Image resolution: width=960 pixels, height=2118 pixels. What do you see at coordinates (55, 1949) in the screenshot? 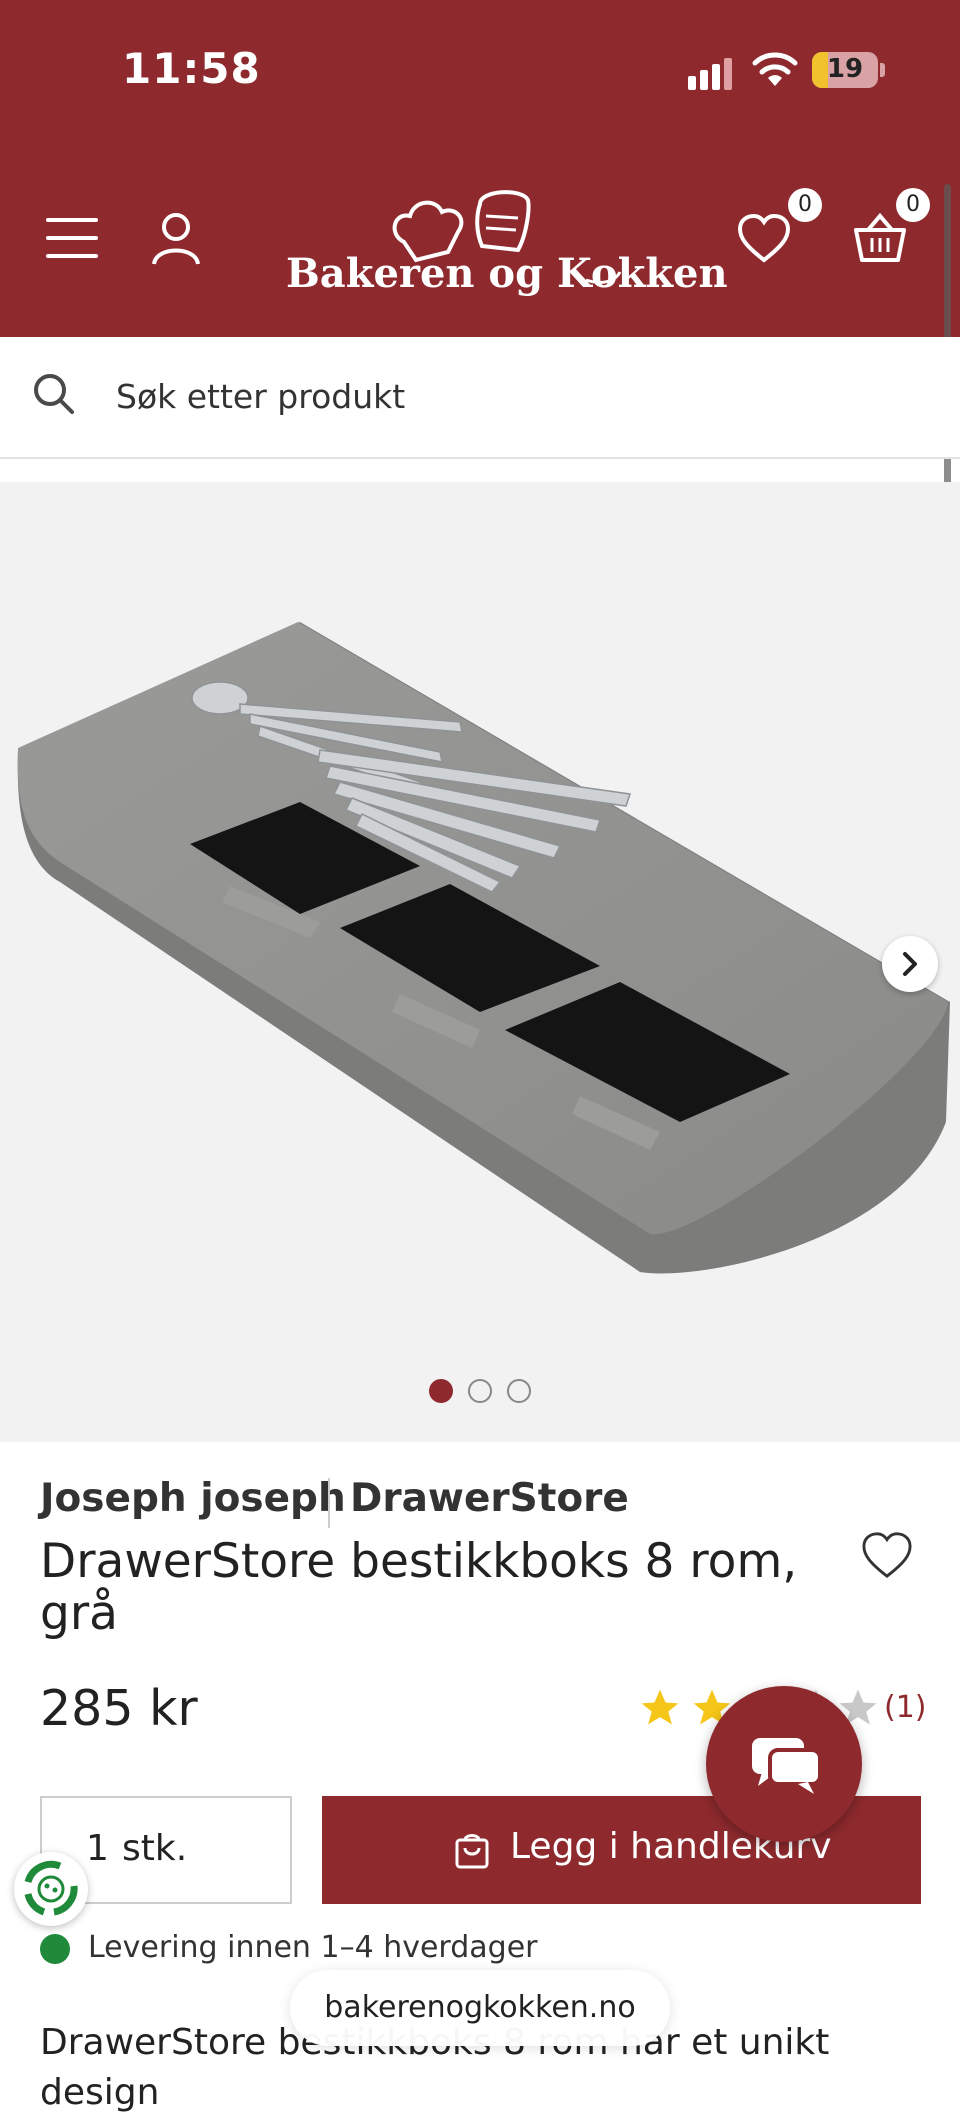
I see `stock-status-dot` at bounding box center [55, 1949].